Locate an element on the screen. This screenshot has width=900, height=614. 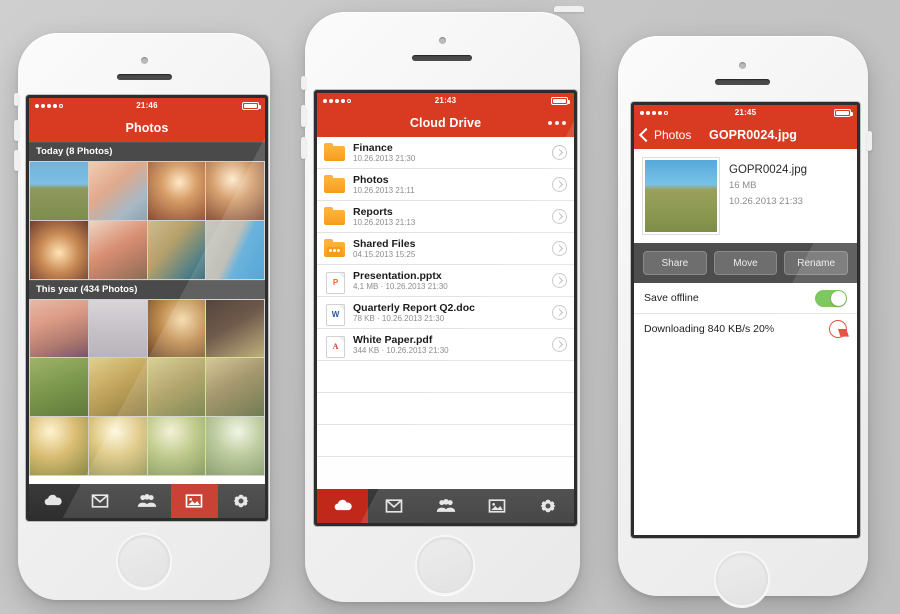
nav-bar: Photos is located at coordinates (147, 127).